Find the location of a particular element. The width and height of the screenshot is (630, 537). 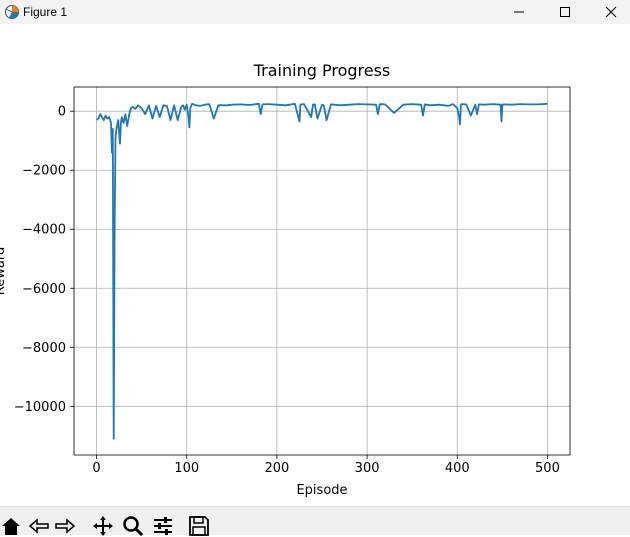

maximize-icon is located at coordinates (565, 12).